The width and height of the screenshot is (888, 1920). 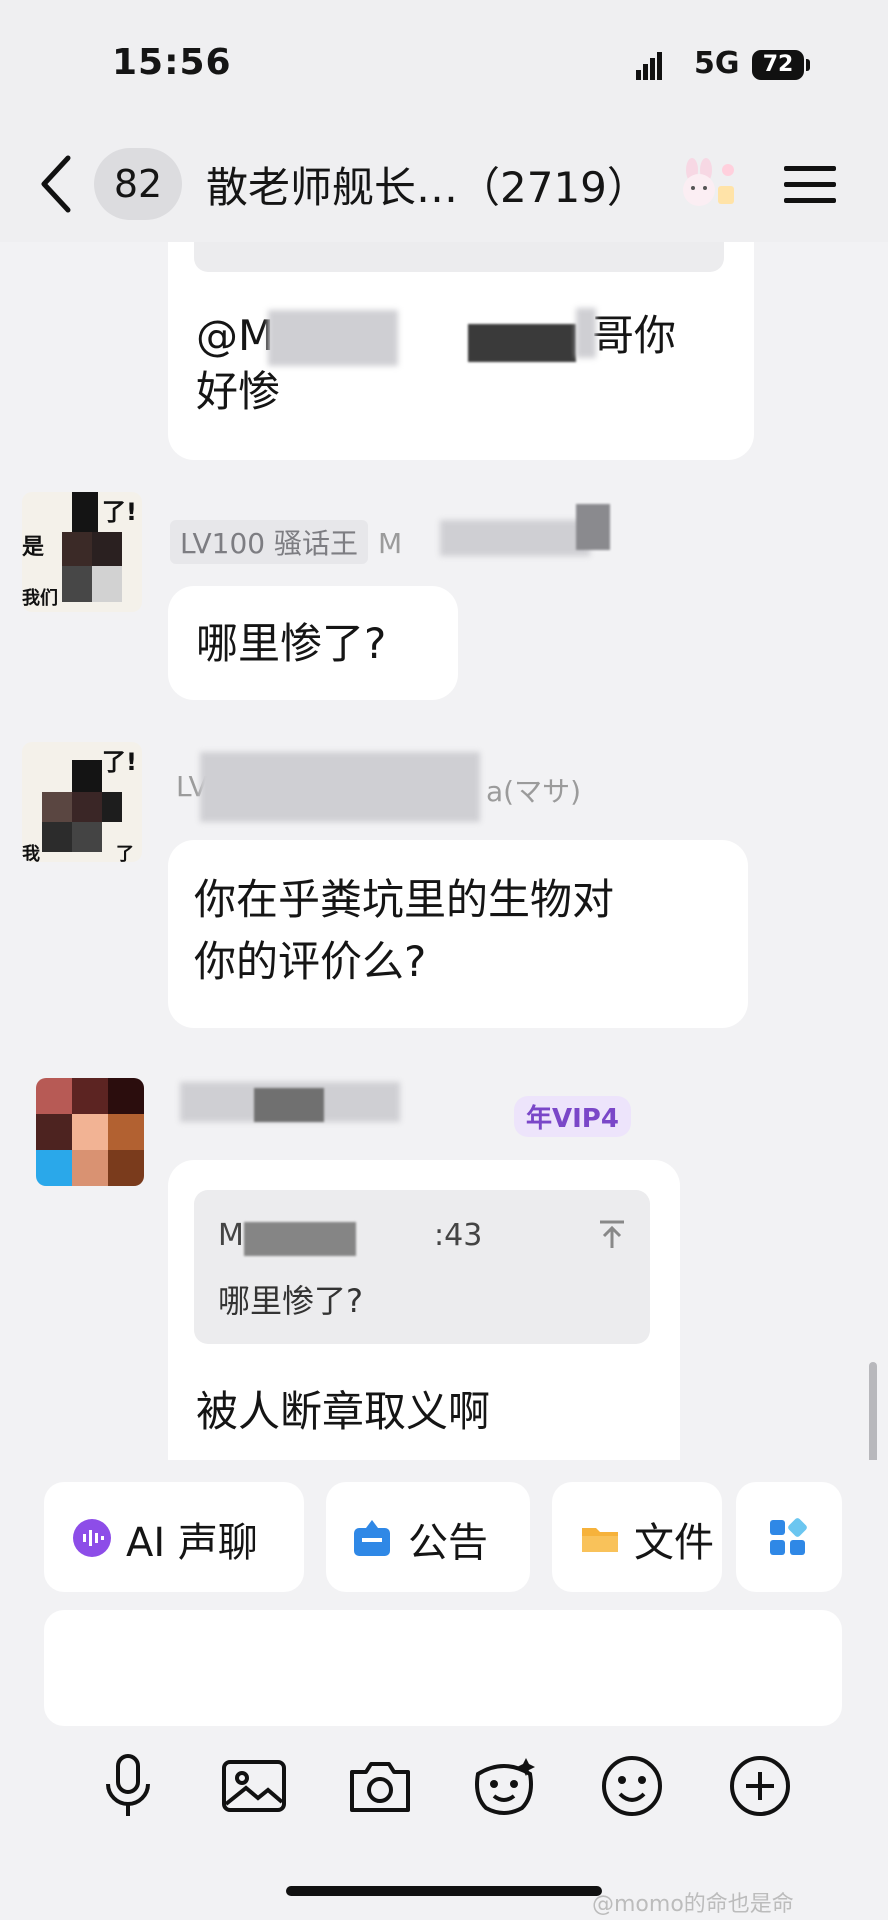 I want to click on message-bubble: @M 哥你 好惨, so click(x=461, y=351).